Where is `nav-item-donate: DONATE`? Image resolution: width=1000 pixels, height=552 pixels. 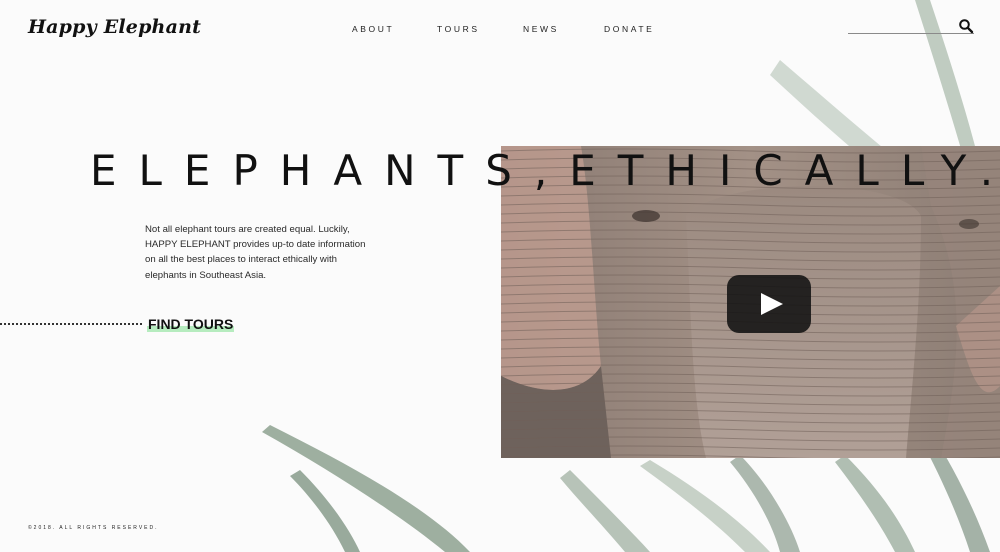
nav-item-donate: DONATE is located at coordinates (629, 29).